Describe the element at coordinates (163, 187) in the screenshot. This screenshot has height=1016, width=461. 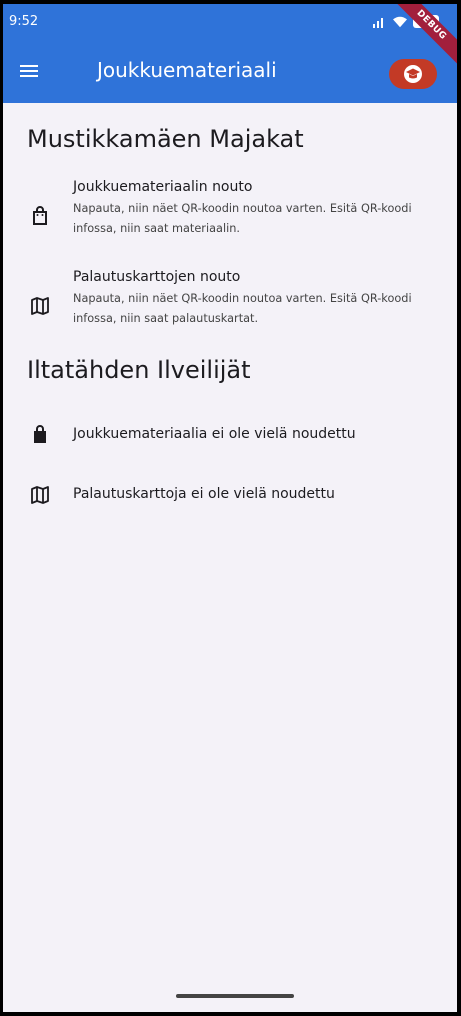
I see `list-item-title: Joukkuemateriaalin nouto` at that location.